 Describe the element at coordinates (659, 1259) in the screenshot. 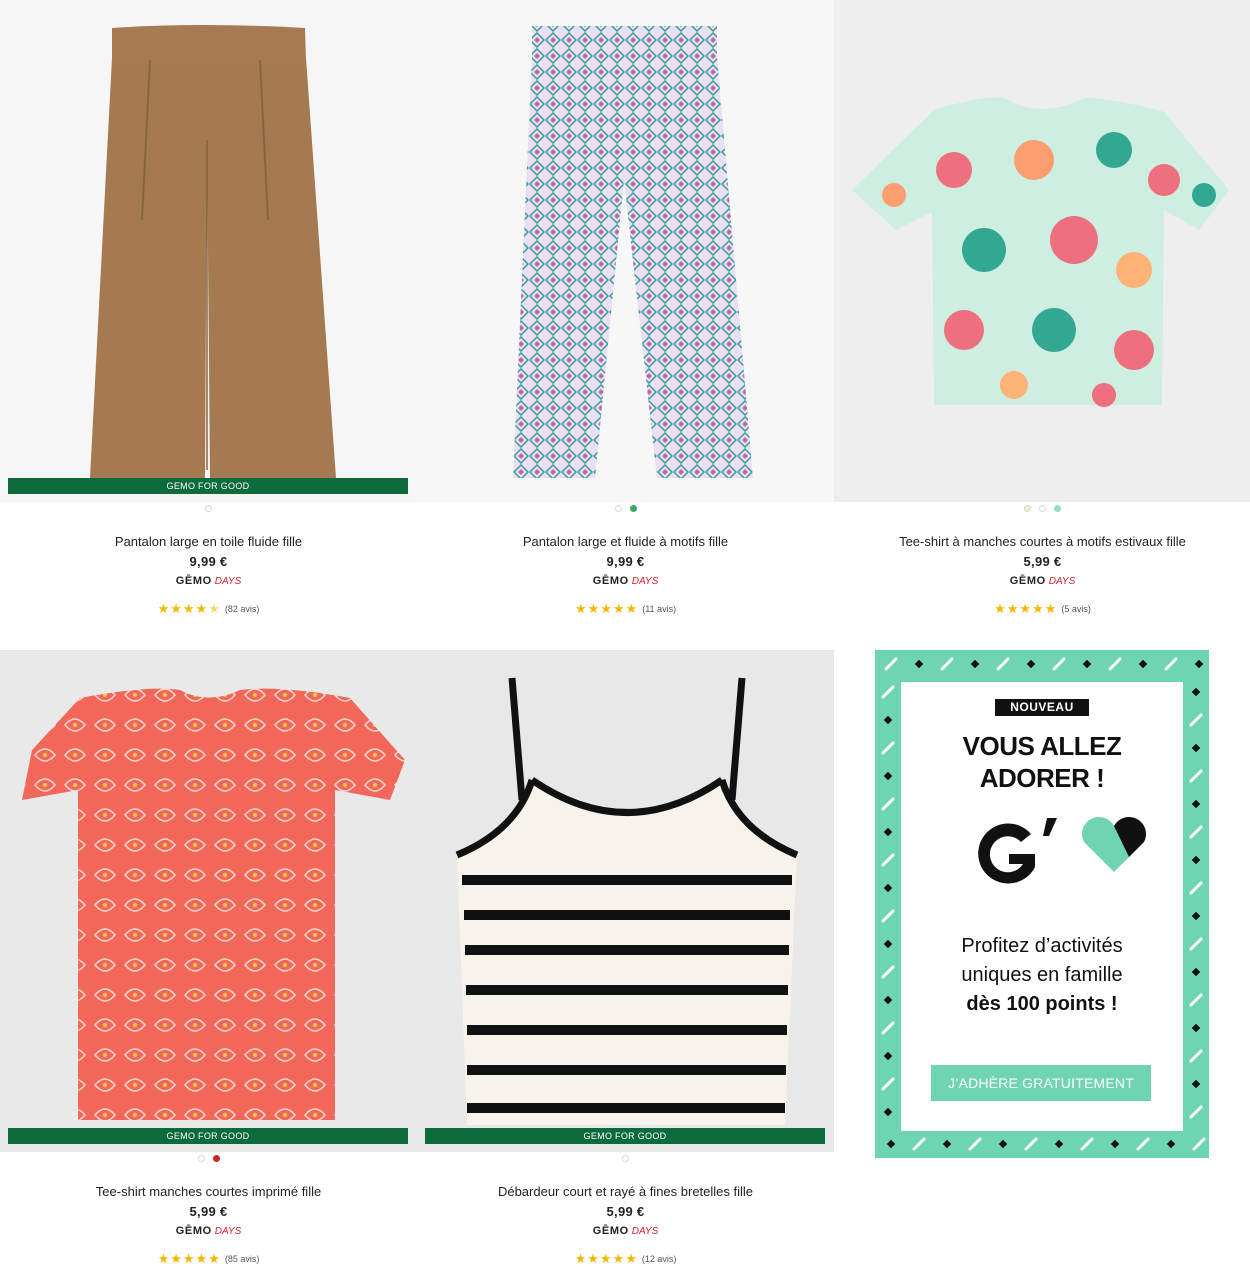

I see `review-count: (12 avis)` at that location.